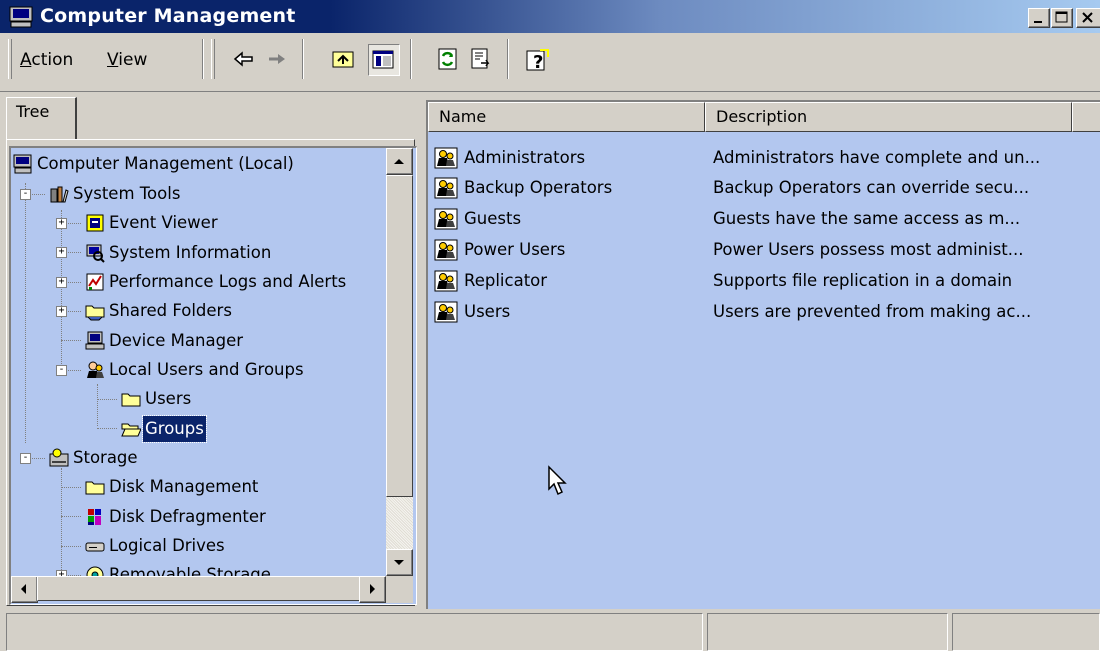 This screenshot has height=651, width=1100. I want to click on tree-item-label: System Information, so click(190, 252).